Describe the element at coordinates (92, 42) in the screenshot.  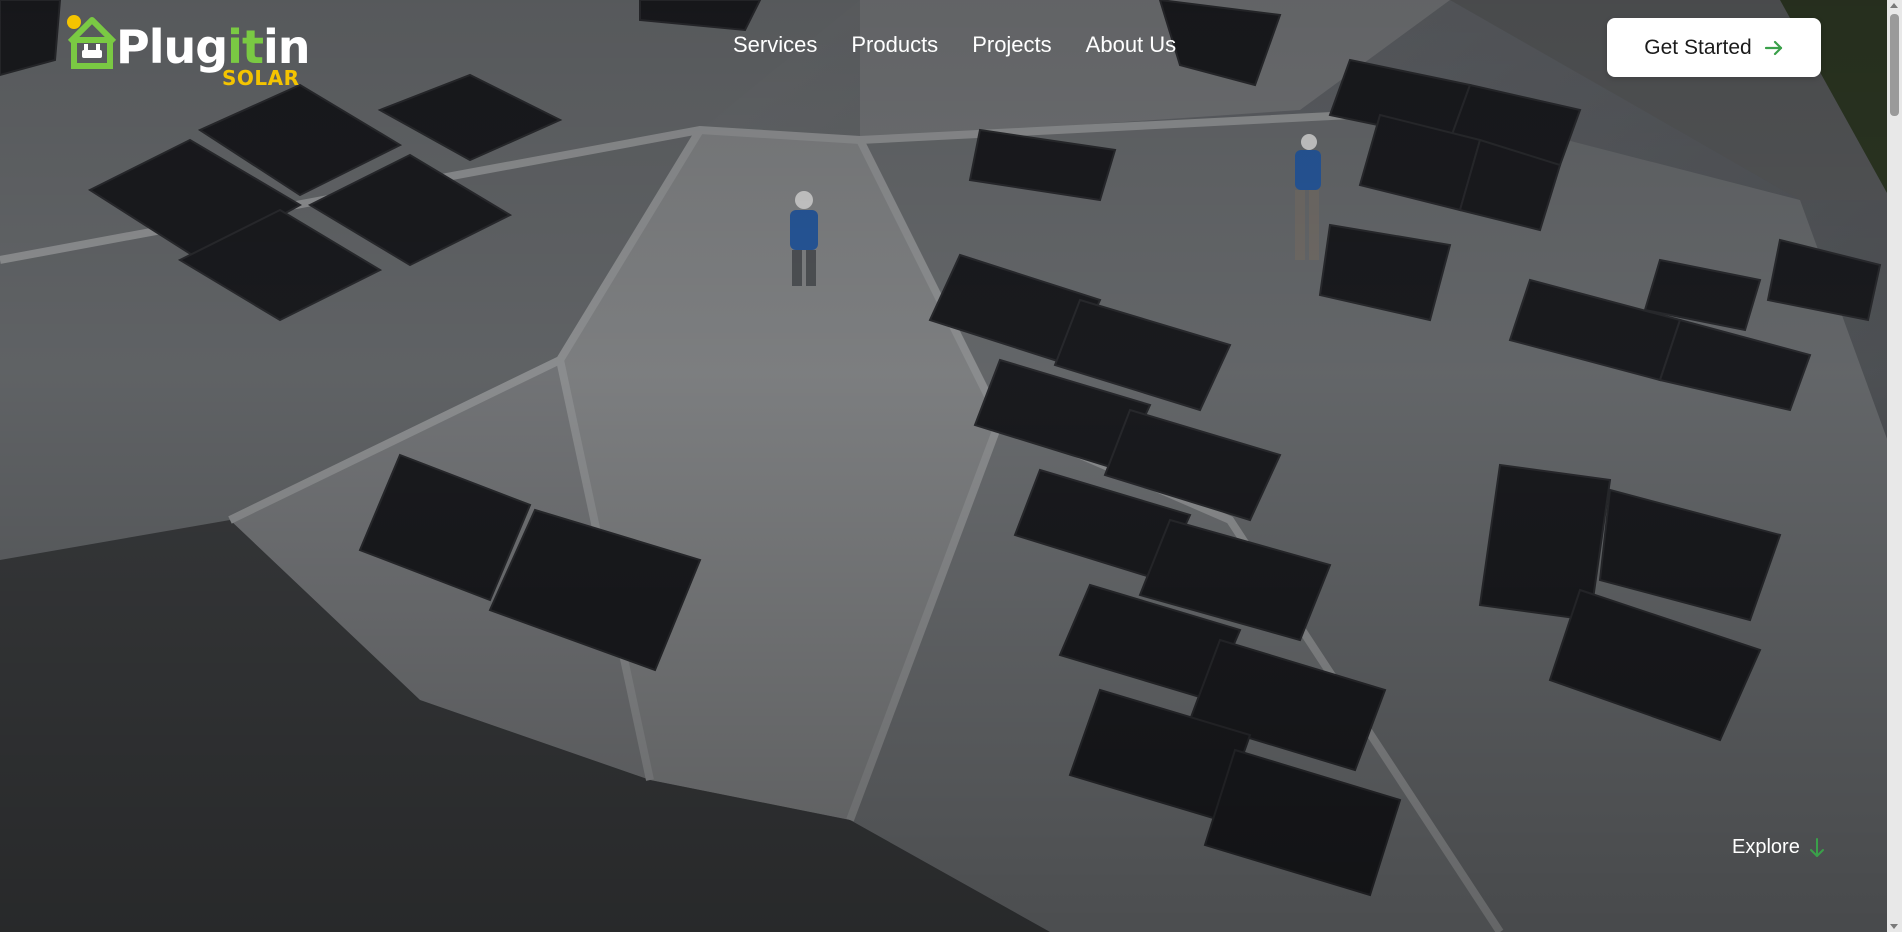
I see `plug-house-icon` at that location.